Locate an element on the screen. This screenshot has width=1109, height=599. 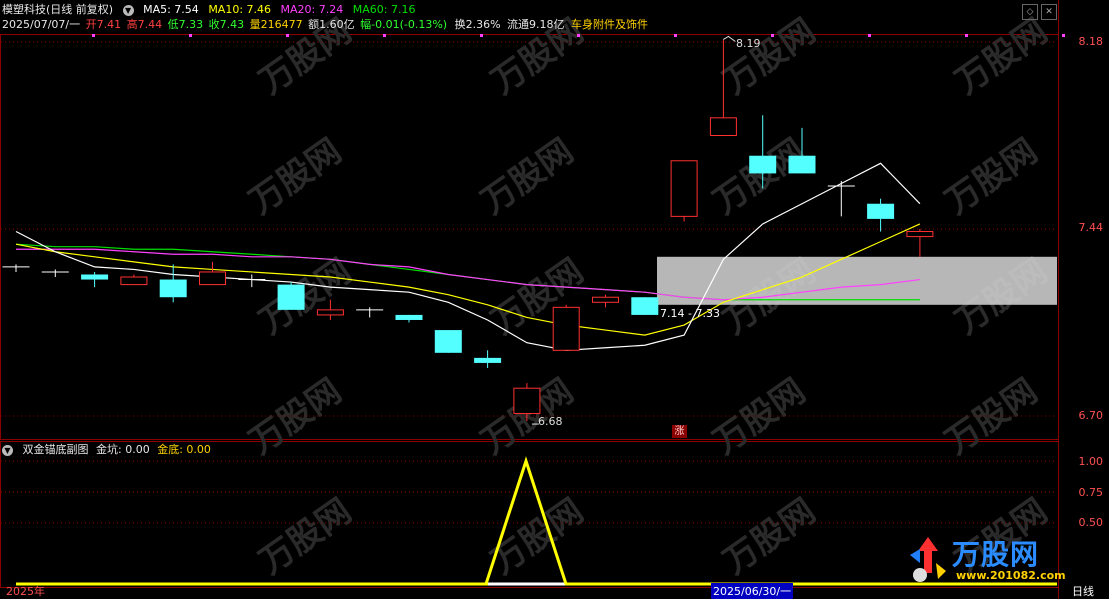
jindi-value: 金底: 0.00 is located at coordinates (184, 449).